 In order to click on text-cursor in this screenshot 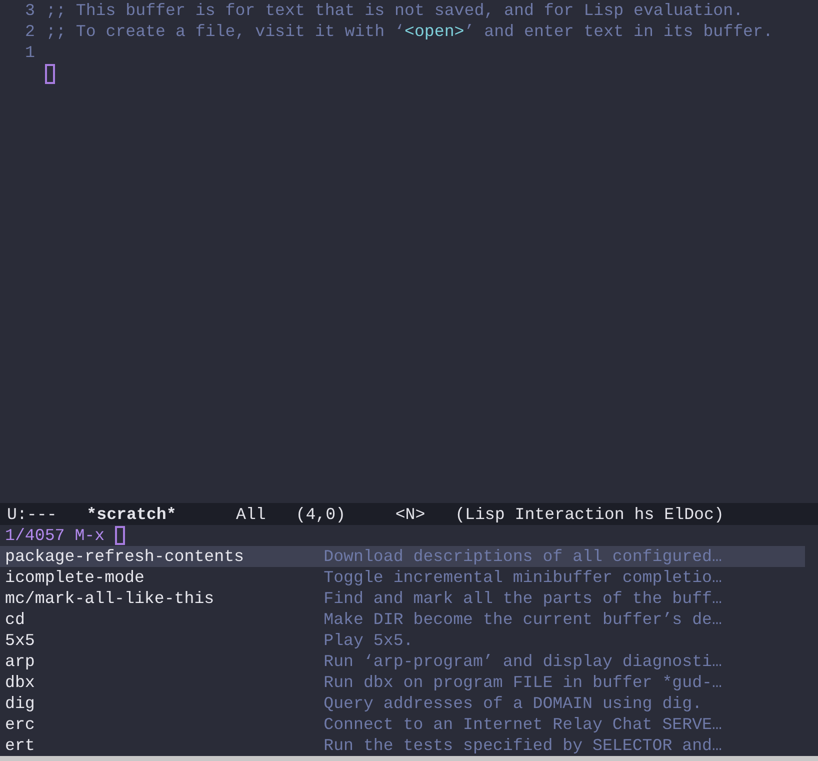, I will do `click(50, 74)`.